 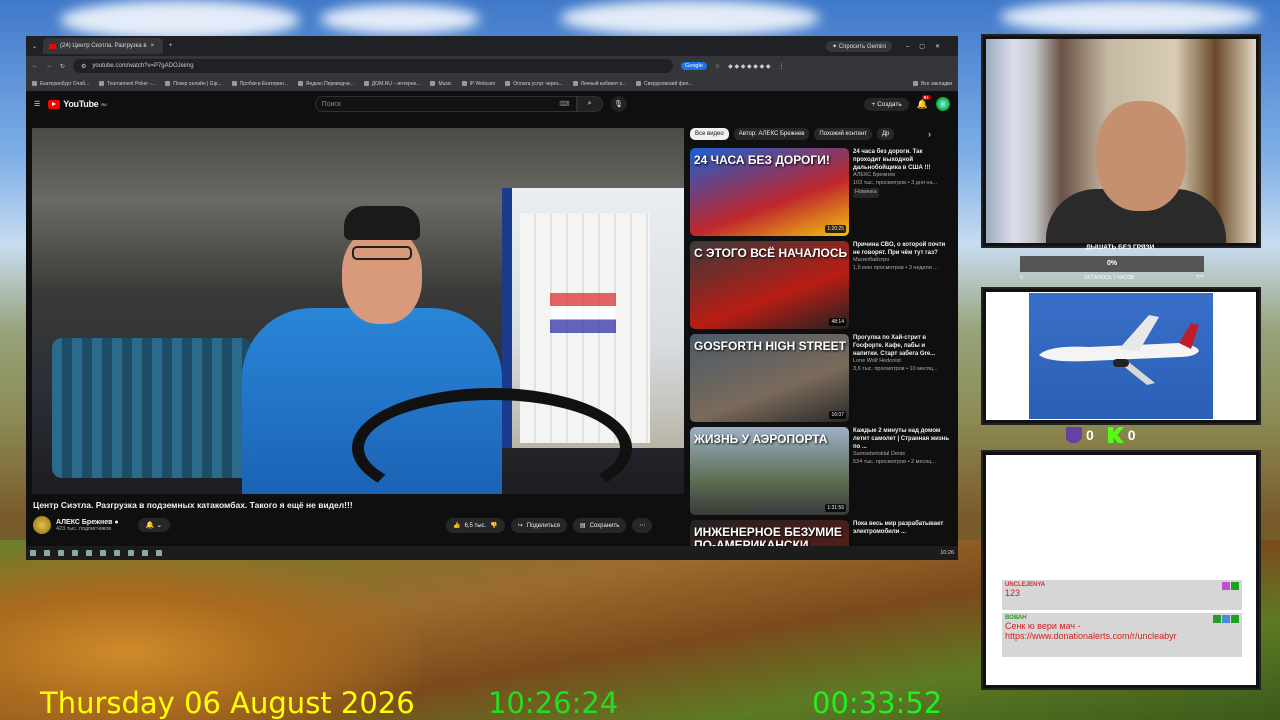 I want to click on bookmark-item: Все закладки, so click(x=932, y=84).